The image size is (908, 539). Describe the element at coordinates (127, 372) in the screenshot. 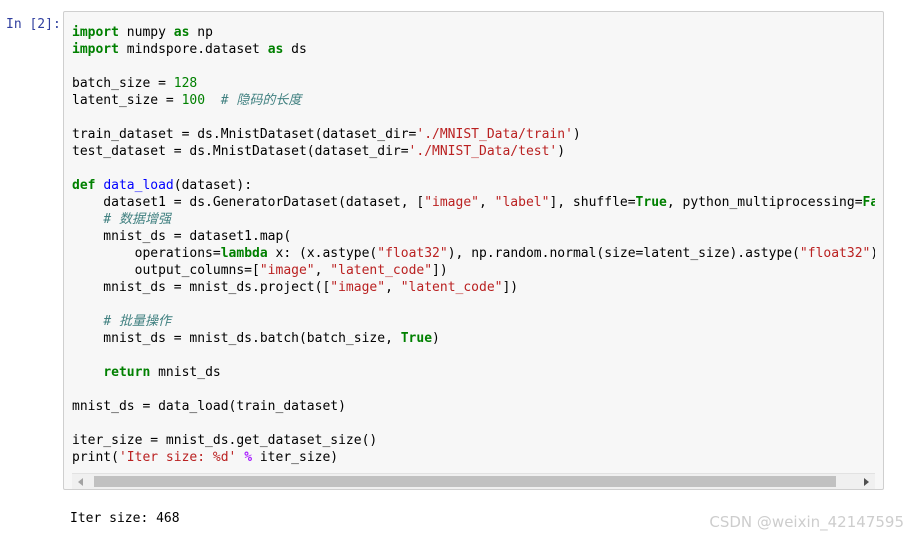

I see `code-token: return` at that location.